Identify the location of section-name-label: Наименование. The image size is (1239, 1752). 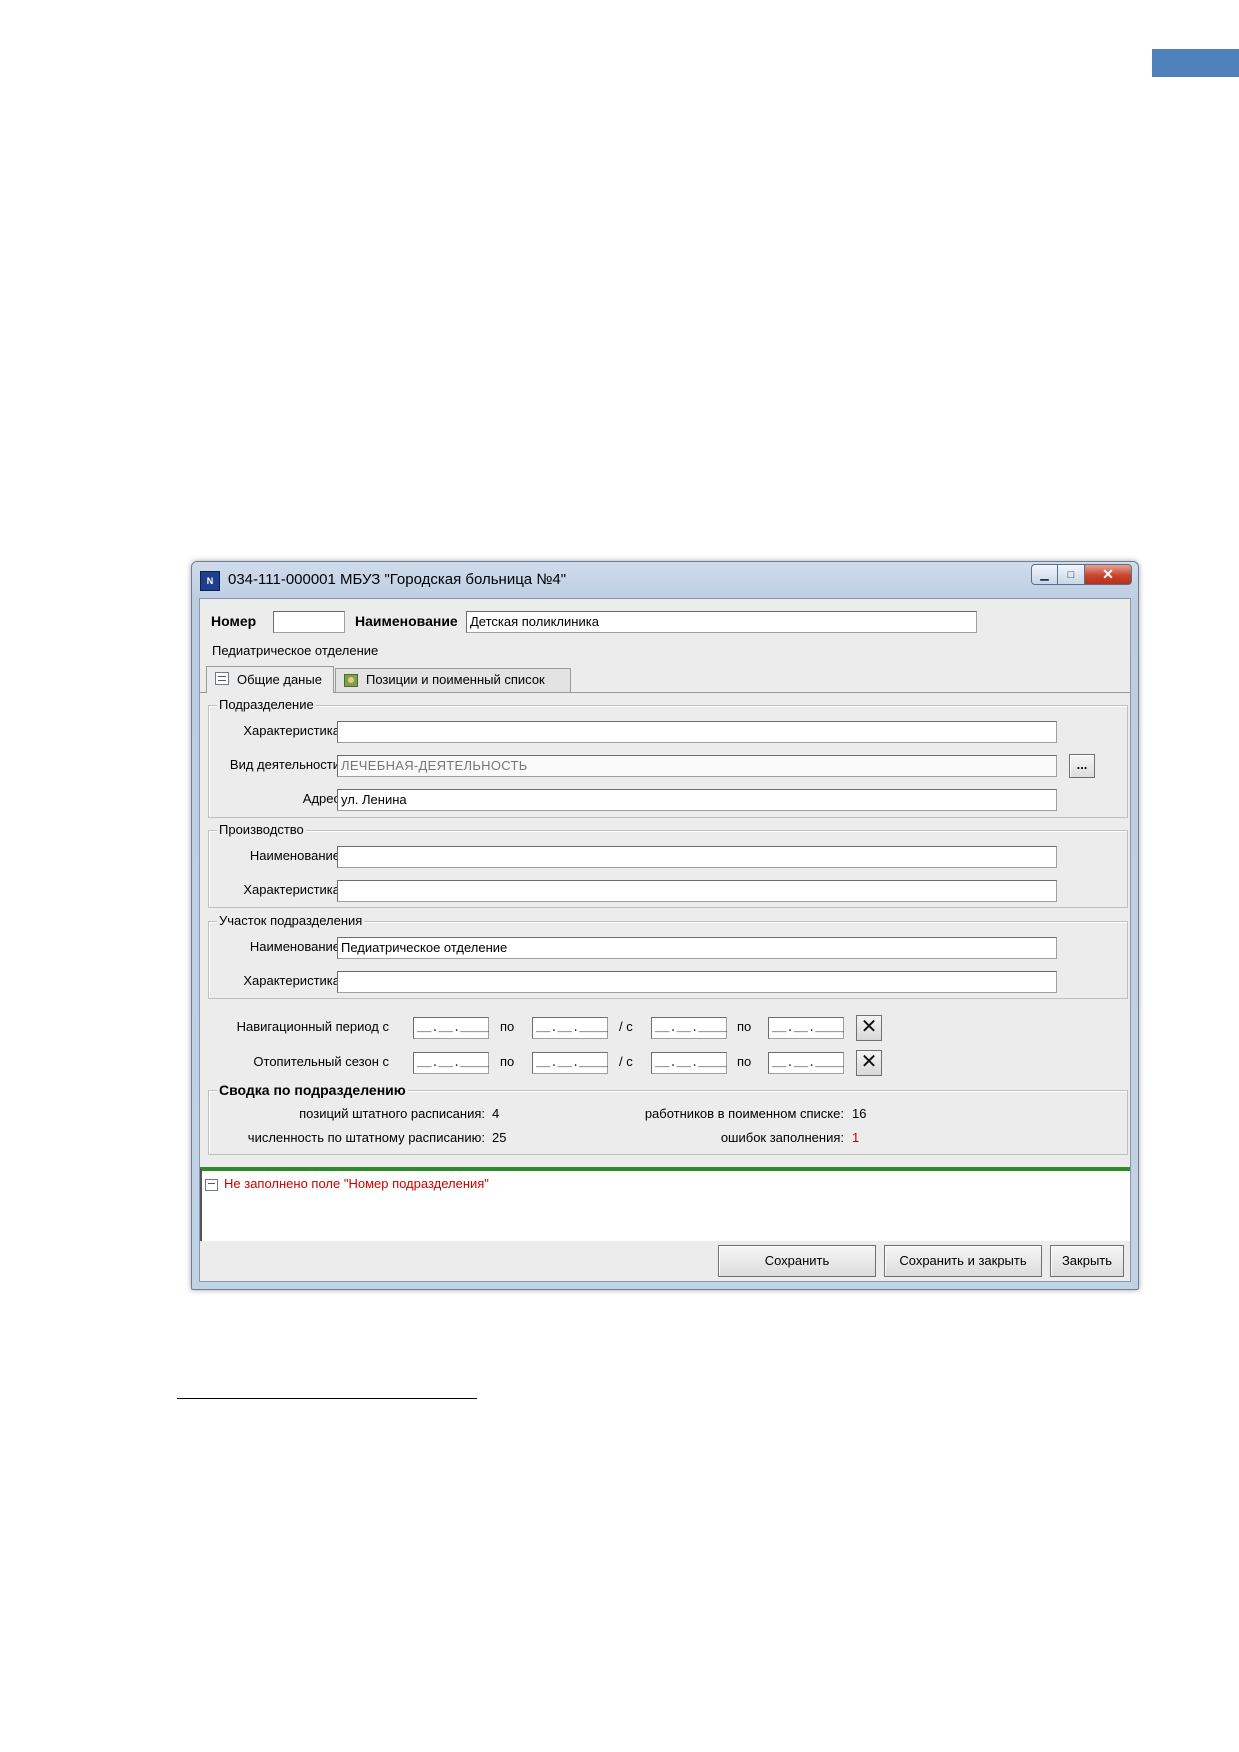
(294, 946).